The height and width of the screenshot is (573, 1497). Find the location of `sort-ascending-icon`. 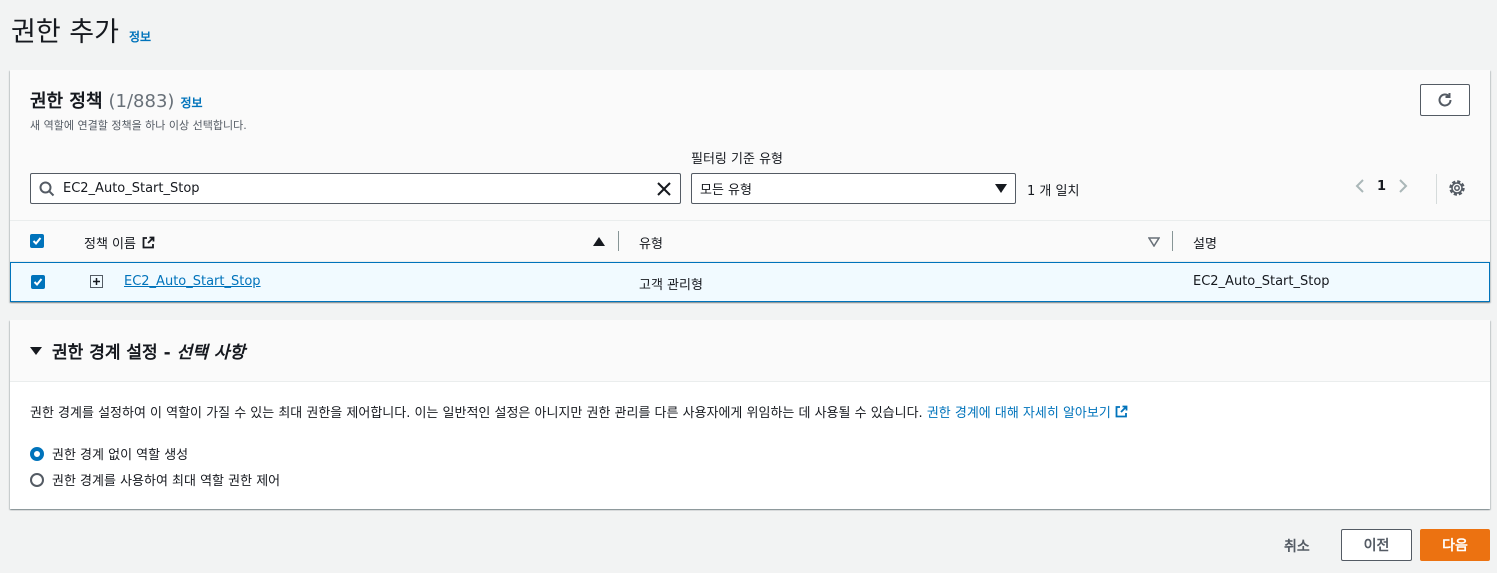

sort-ascending-icon is located at coordinates (599, 242).